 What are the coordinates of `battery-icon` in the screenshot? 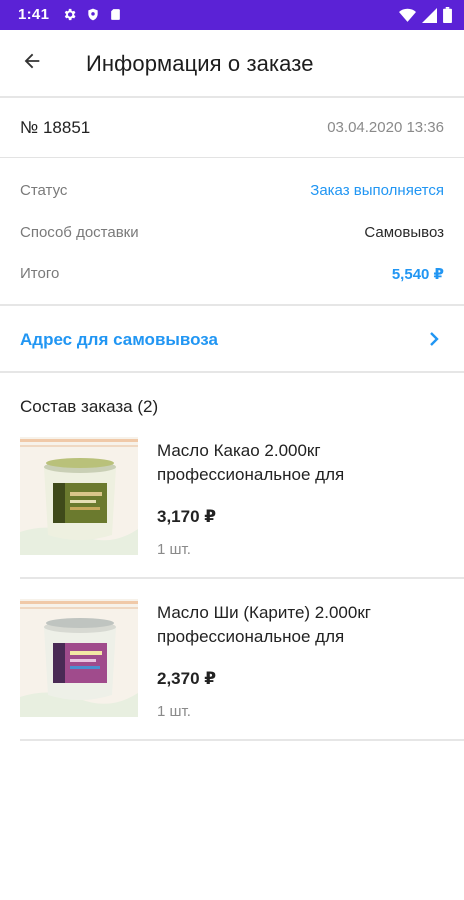 It's located at (447, 17).